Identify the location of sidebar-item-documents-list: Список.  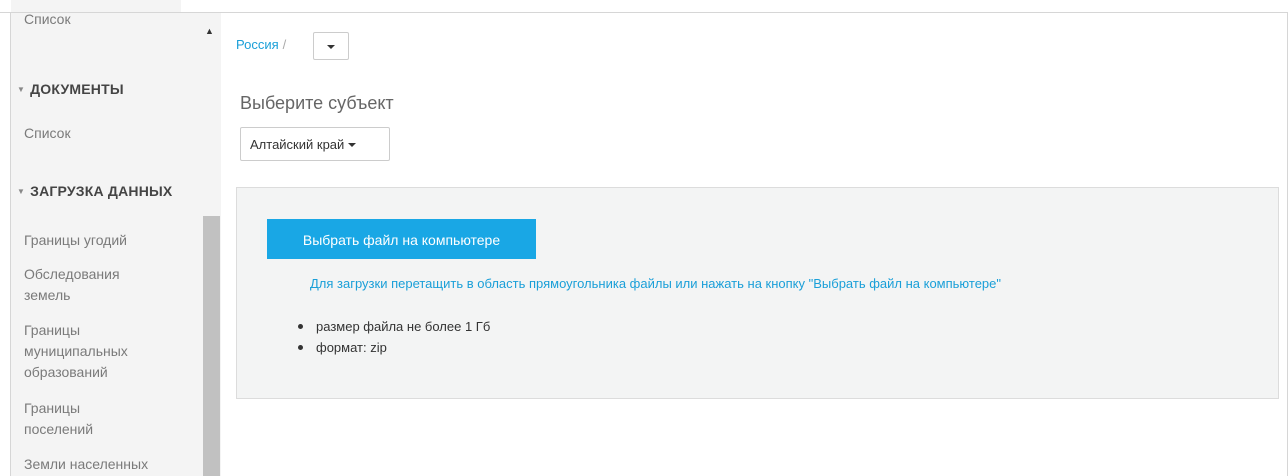
(99, 133).